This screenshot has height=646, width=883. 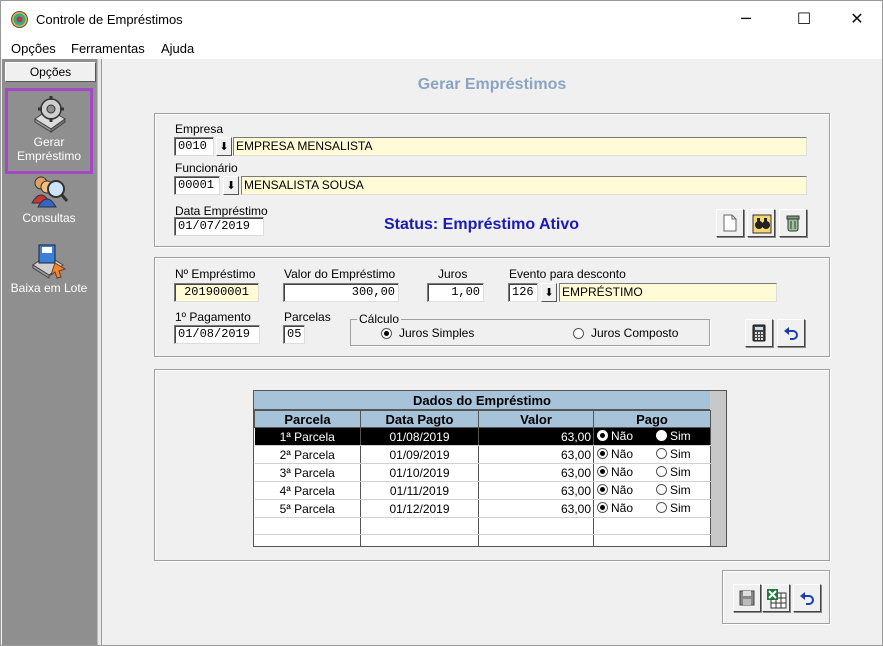 I want to click on search-button, so click(x=761, y=223).